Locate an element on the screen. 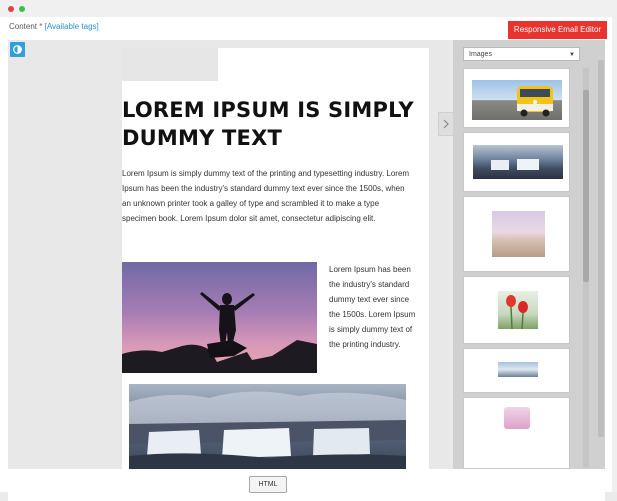 The width and height of the screenshot is (617, 501). available-tags-link: [Available tags] is located at coordinates (72, 26).